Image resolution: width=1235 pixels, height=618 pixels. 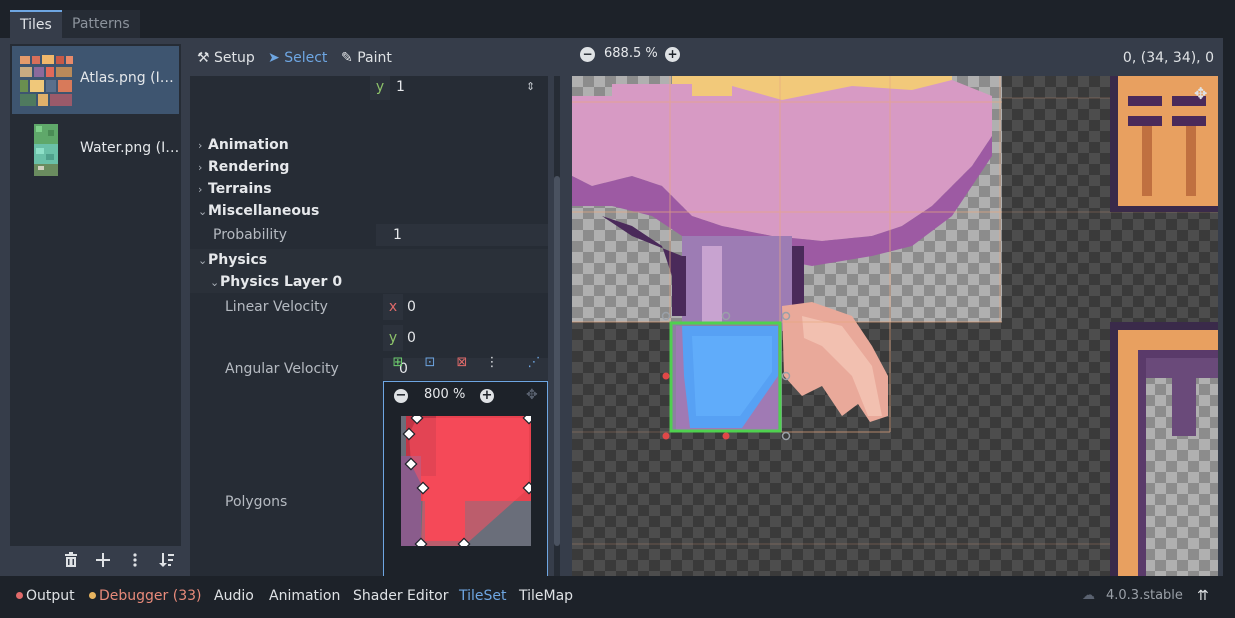 What do you see at coordinates (411, 338) in the screenshot?
I see `linear-velocity-y: 0` at bounding box center [411, 338].